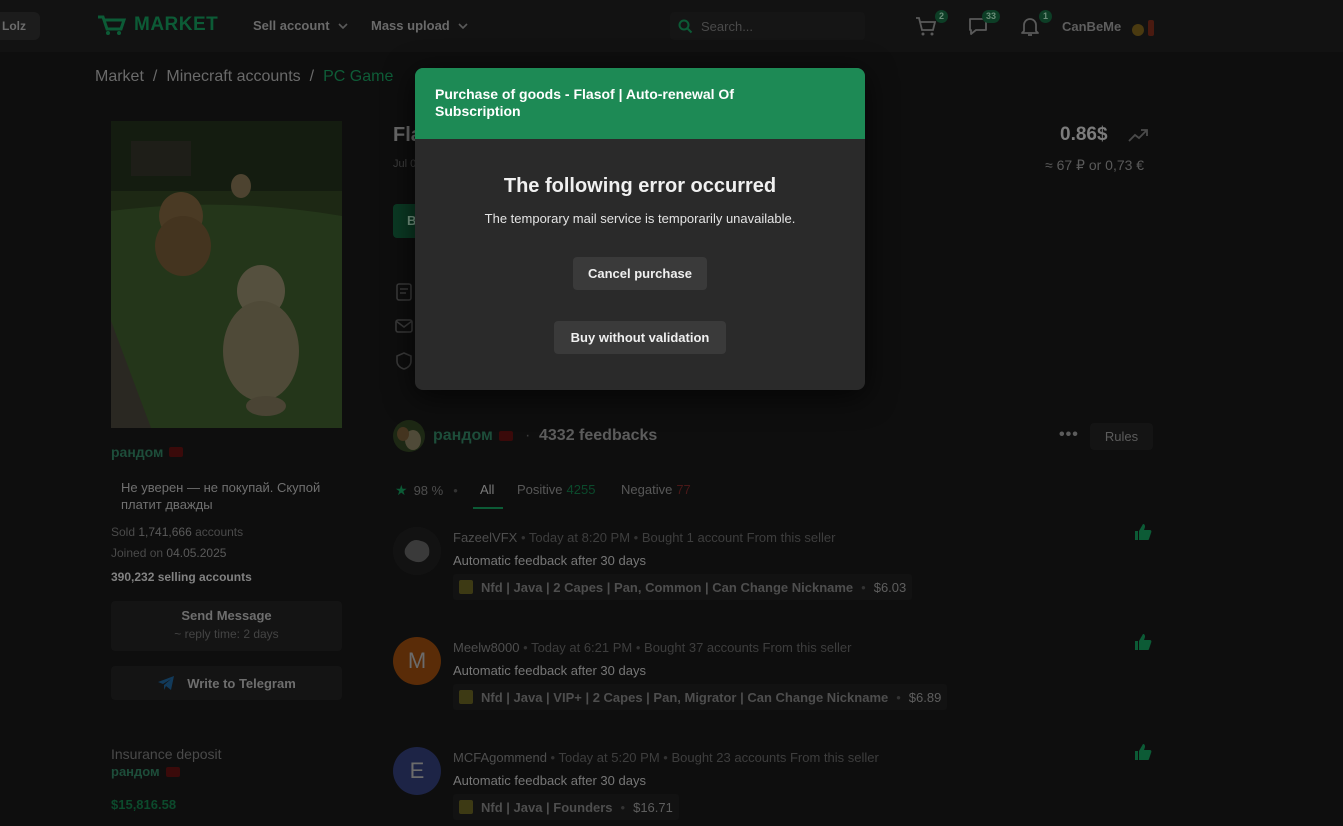  I want to click on breadcrumb-pc-game: PC Game, so click(358, 77).